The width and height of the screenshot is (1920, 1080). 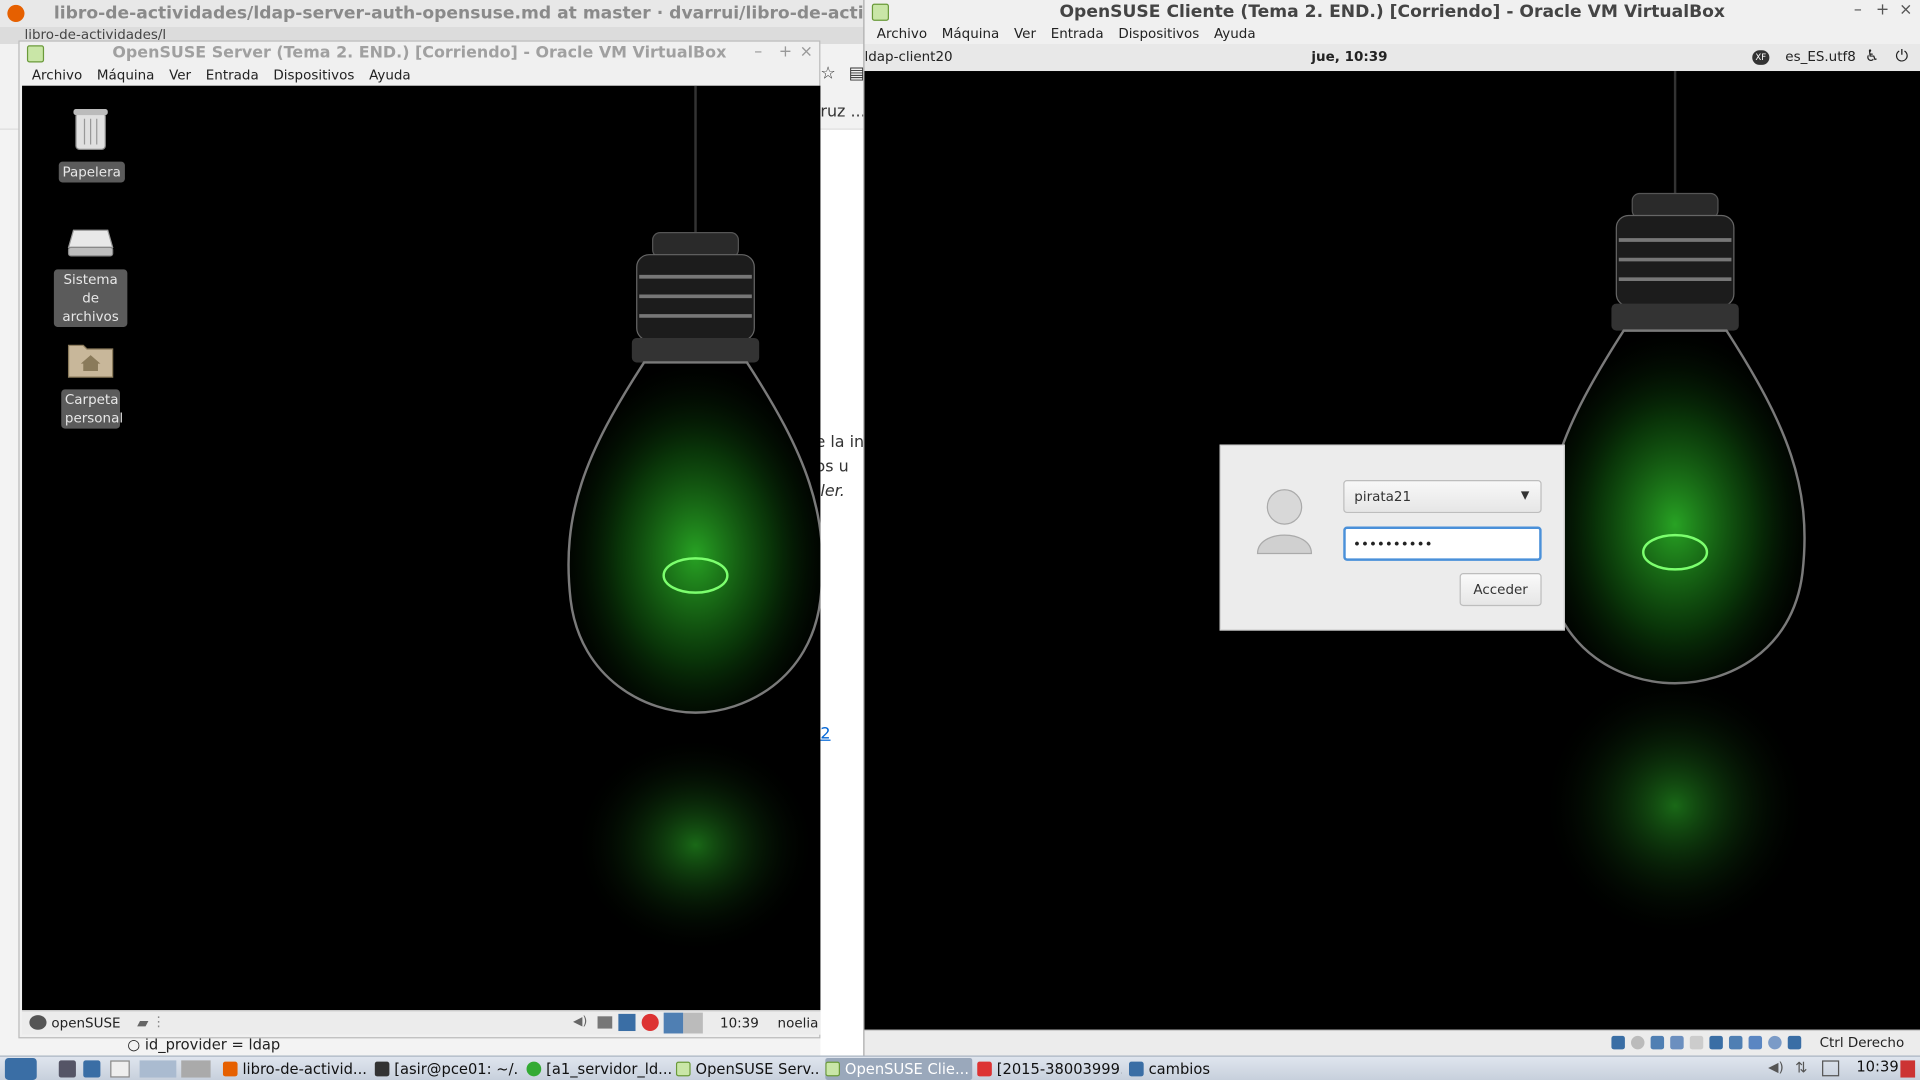 I want to click on folder-icon: ▰, so click(x=142, y=1022).